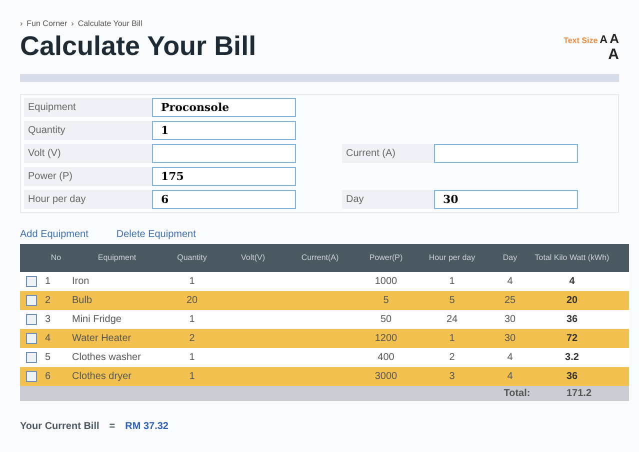  Describe the element at coordinates (517, 393) in the screenshot. I see `total-label: Total:` at that location.